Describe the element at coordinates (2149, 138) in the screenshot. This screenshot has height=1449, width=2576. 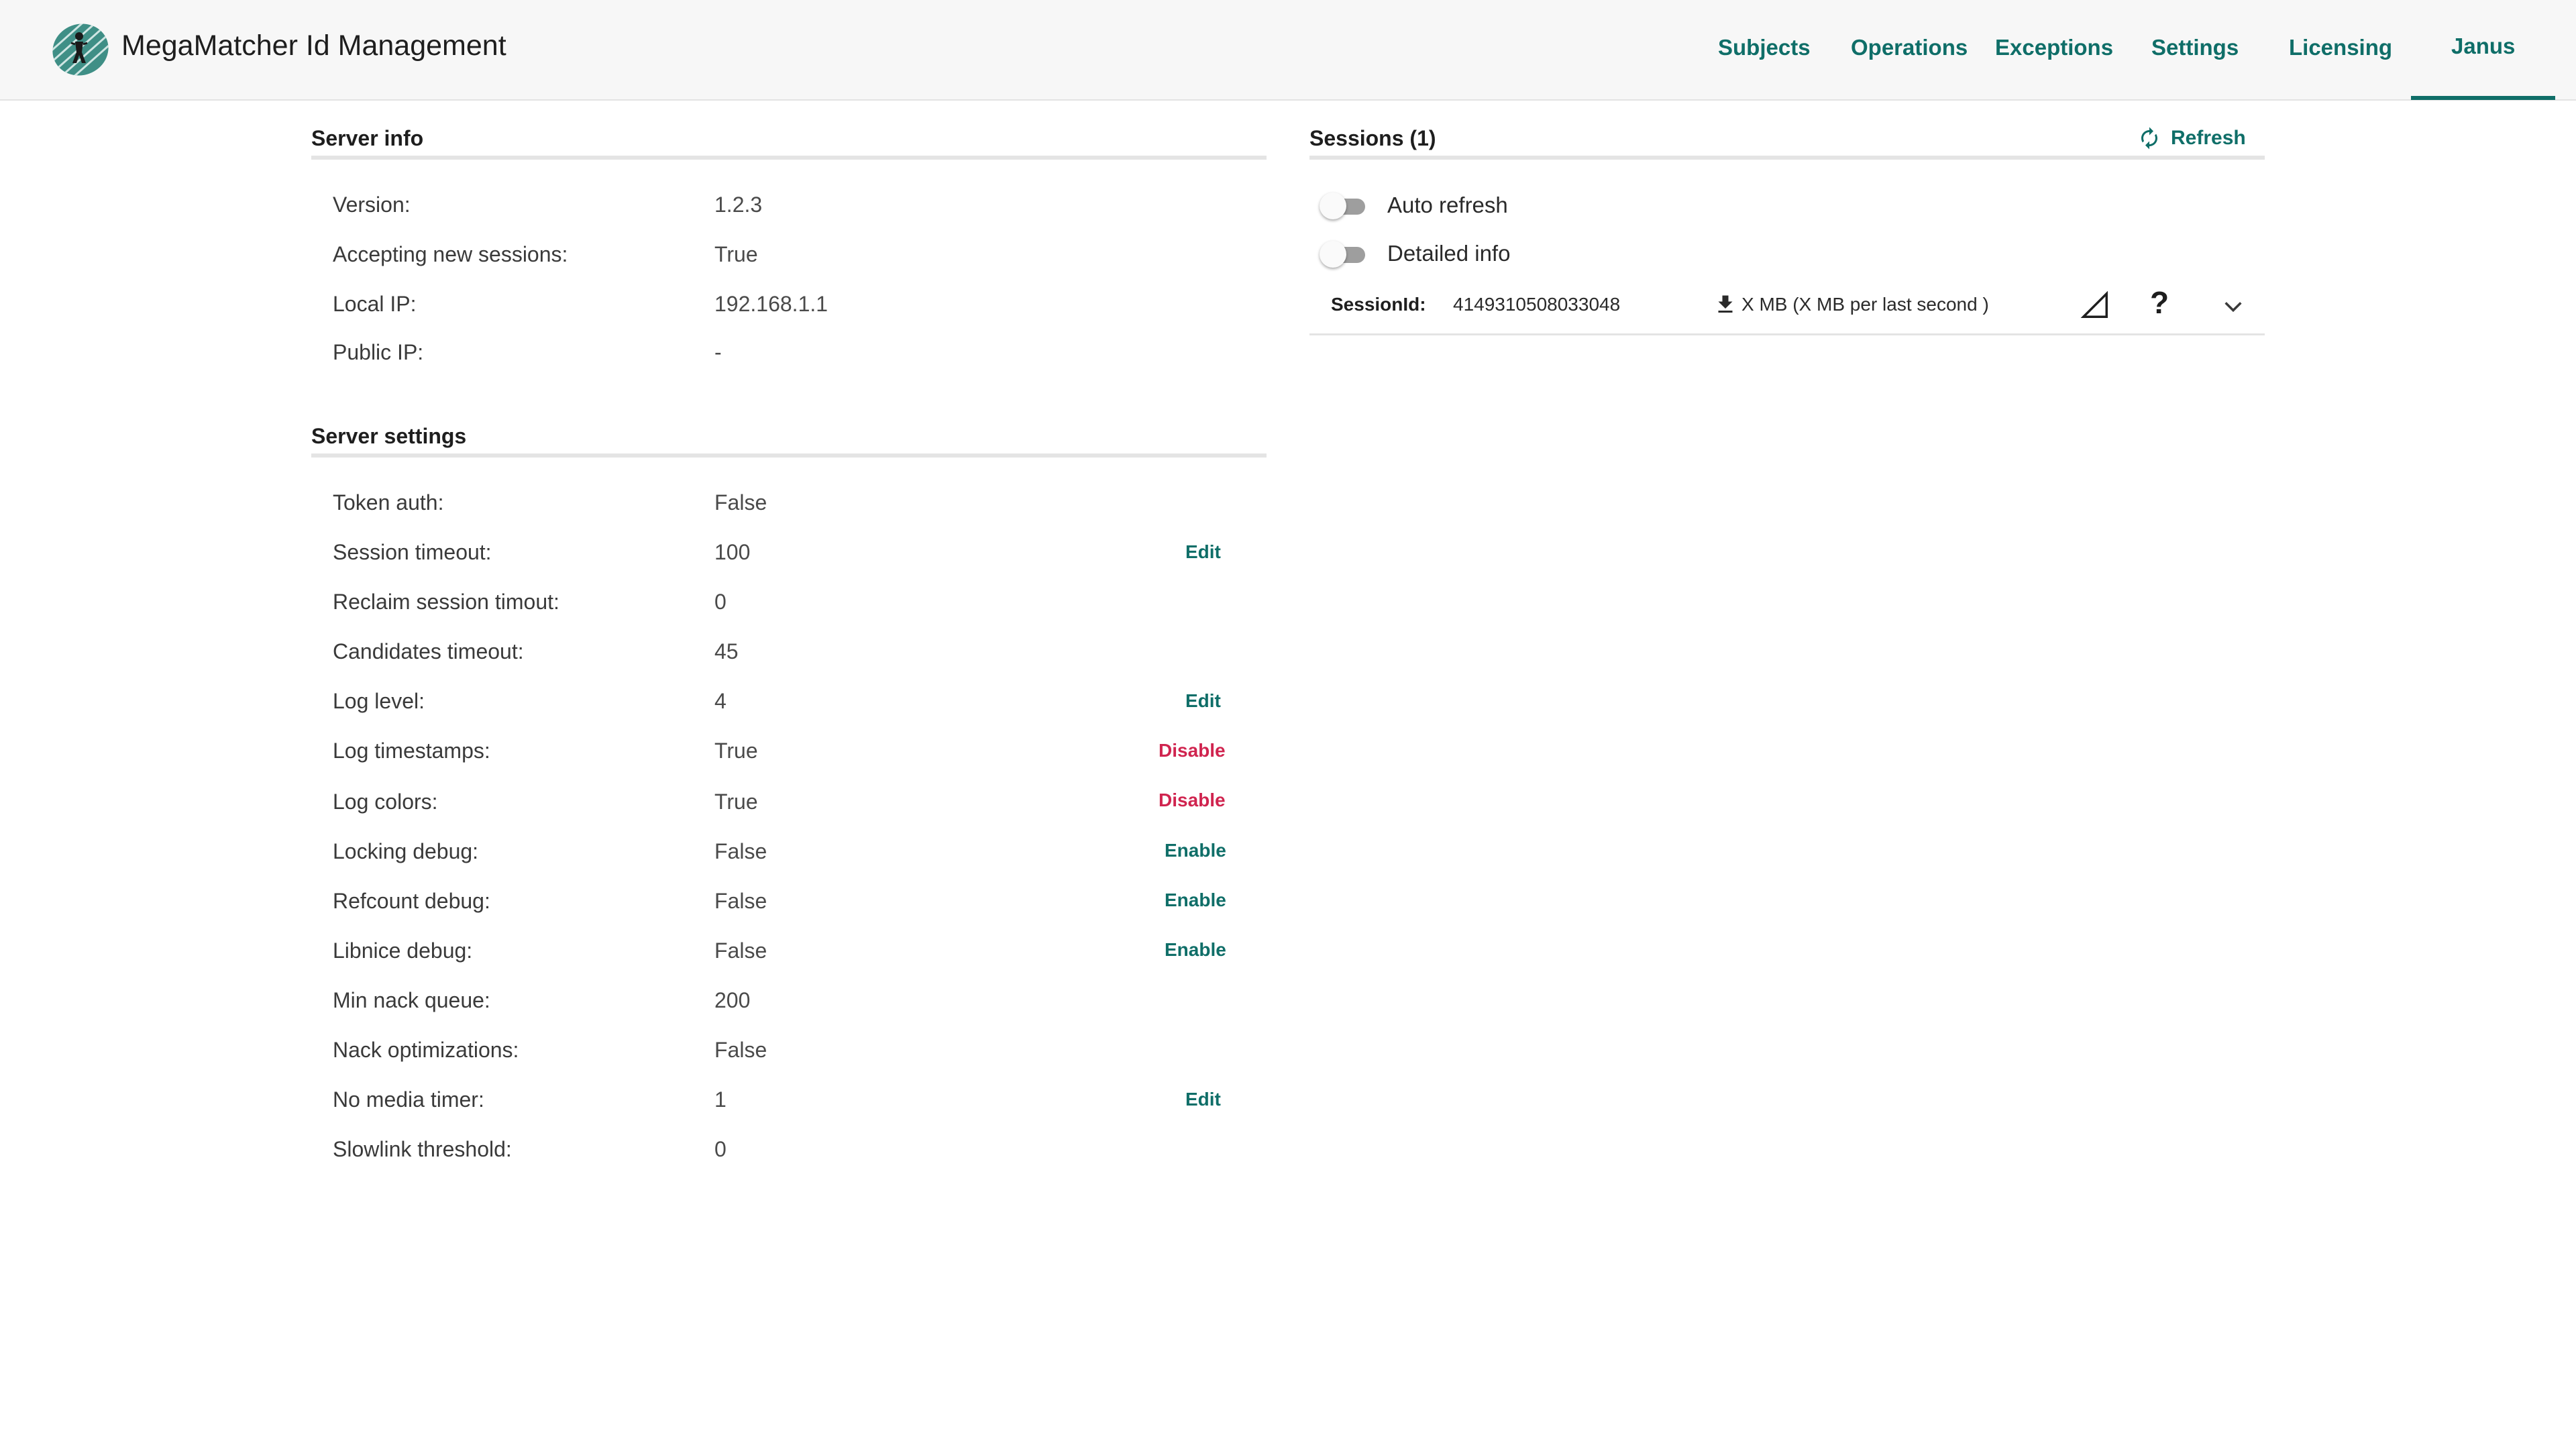
I see `refresh-icon` at that location.